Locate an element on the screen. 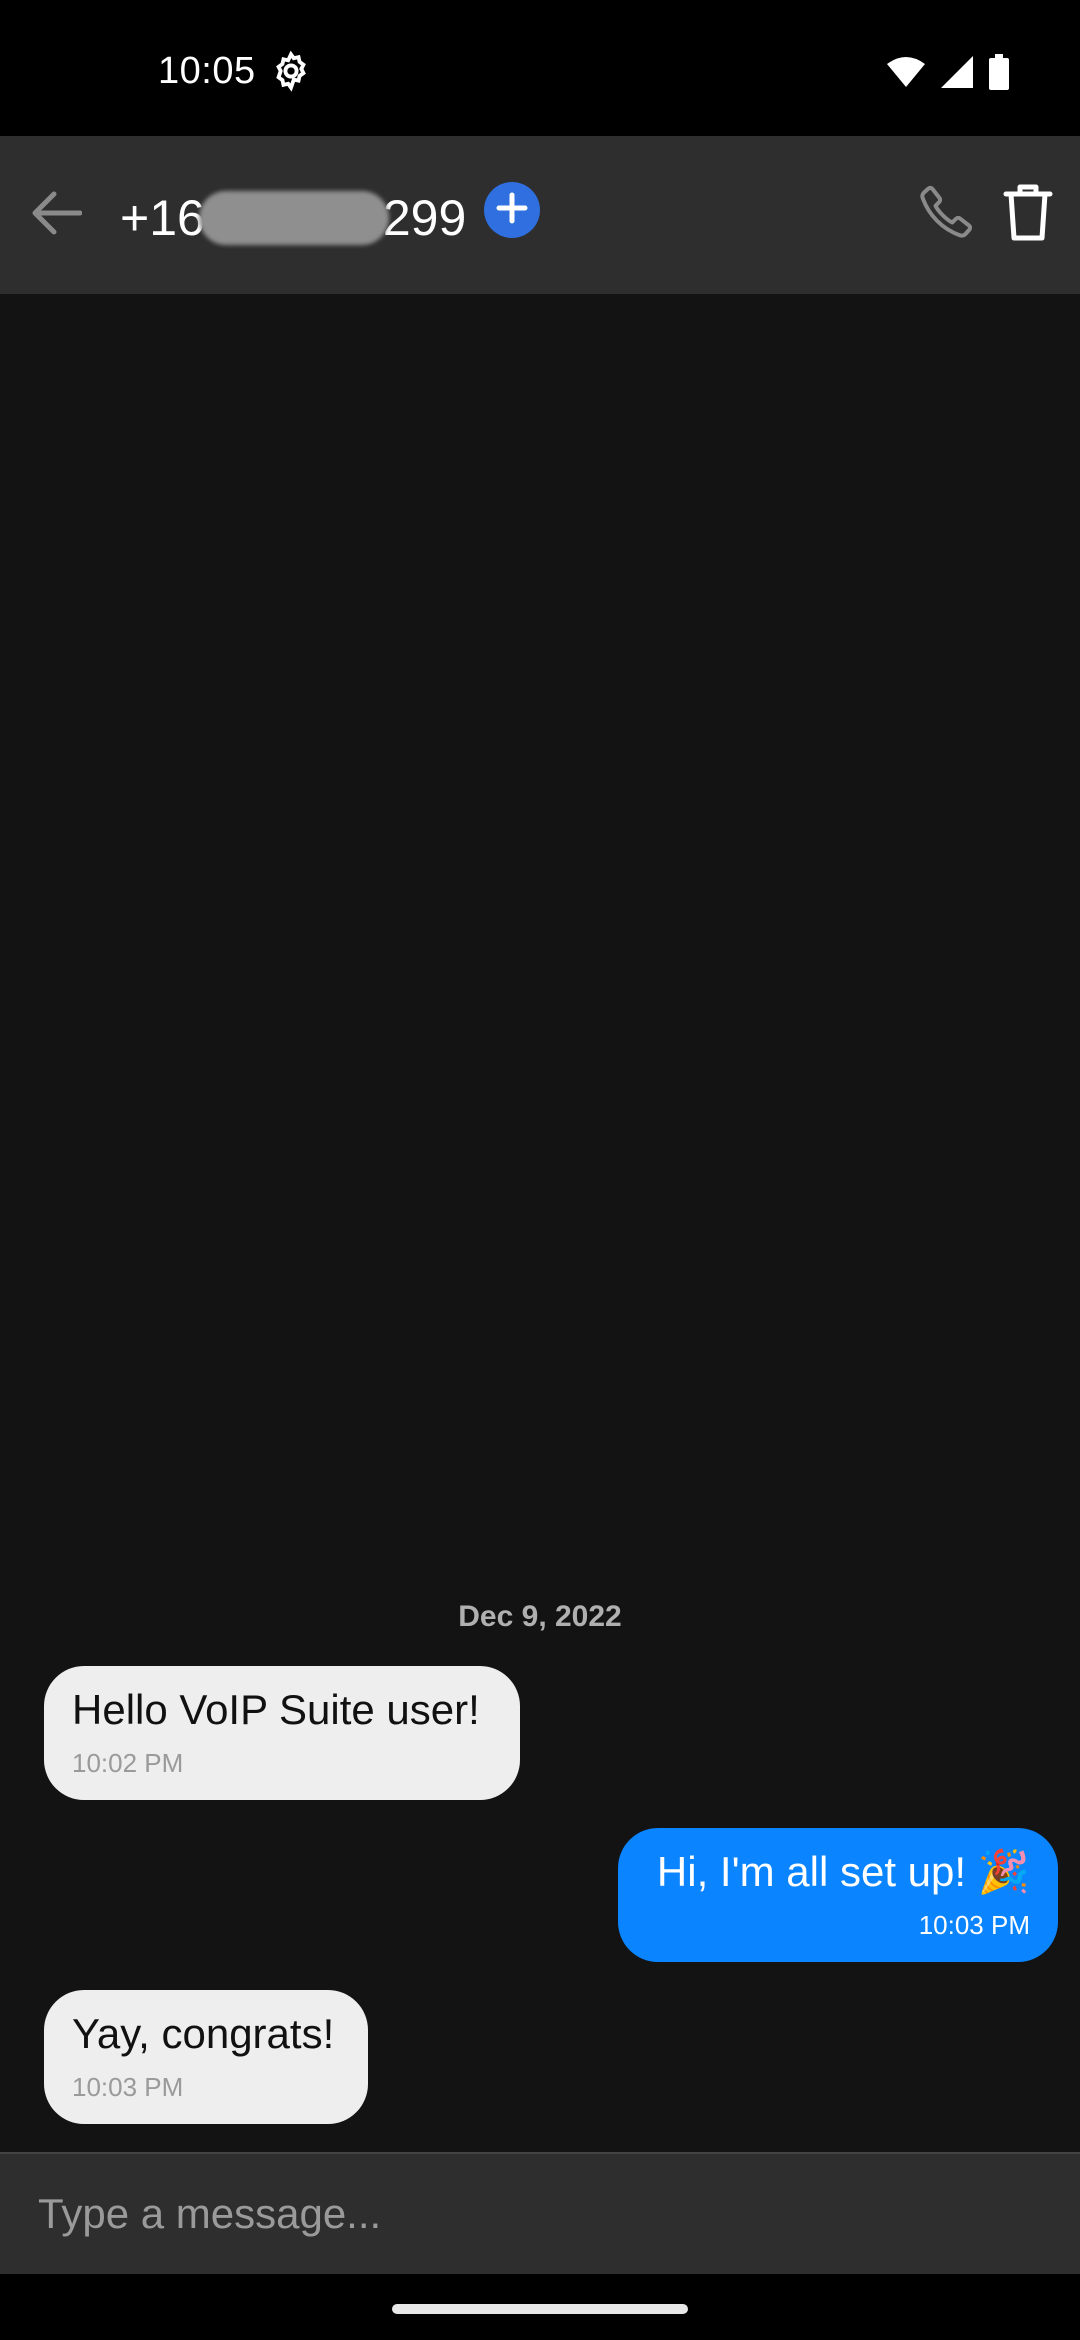 This screenshot has width=1080, height=2340. message-time: 10:02 PM is located at coordinates (128, 1763).